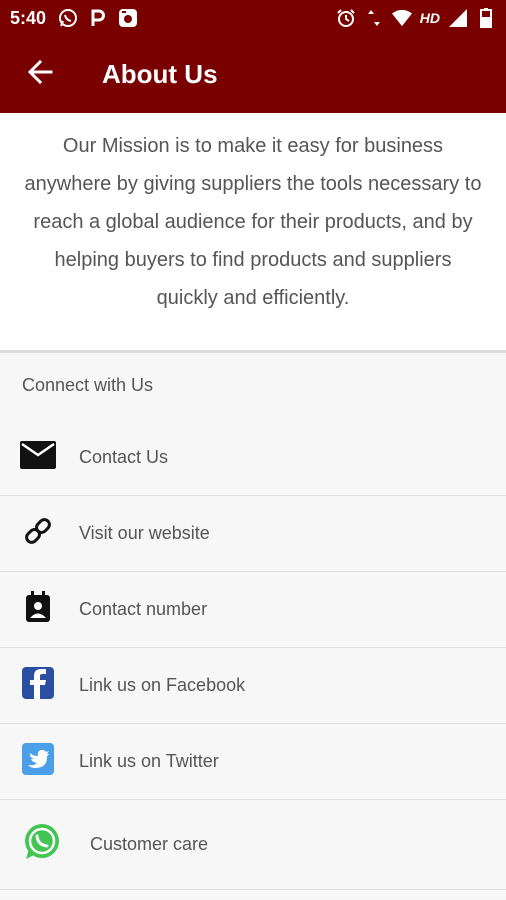 This screenshot has width=506, height=900. Describe the element at coordinates (253, 351) in the screenshot. I see `section-divider` at that location.